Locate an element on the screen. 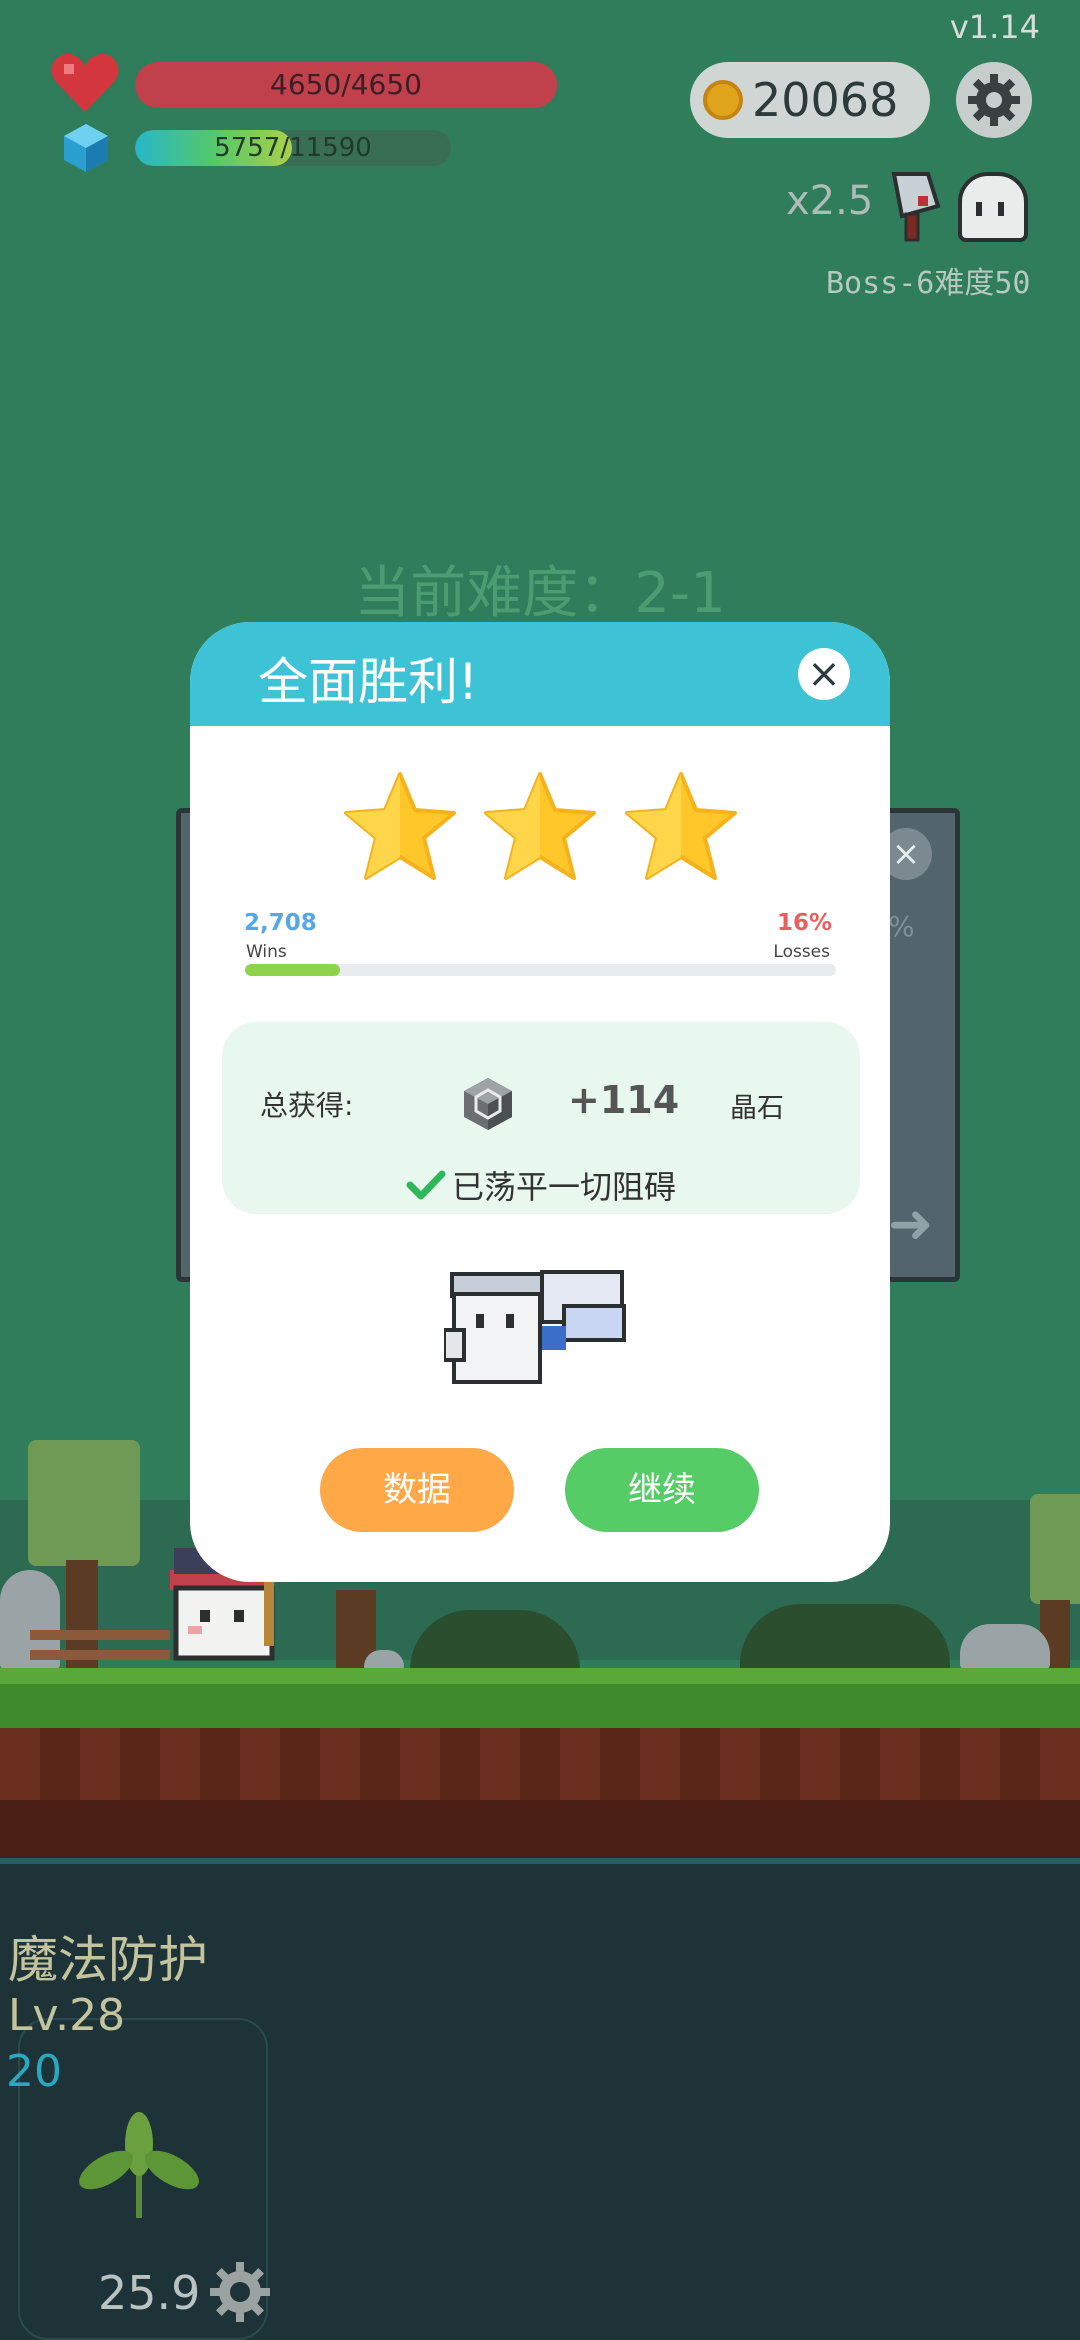  wins-value: 2,708 is located at coordinates (280, 923).